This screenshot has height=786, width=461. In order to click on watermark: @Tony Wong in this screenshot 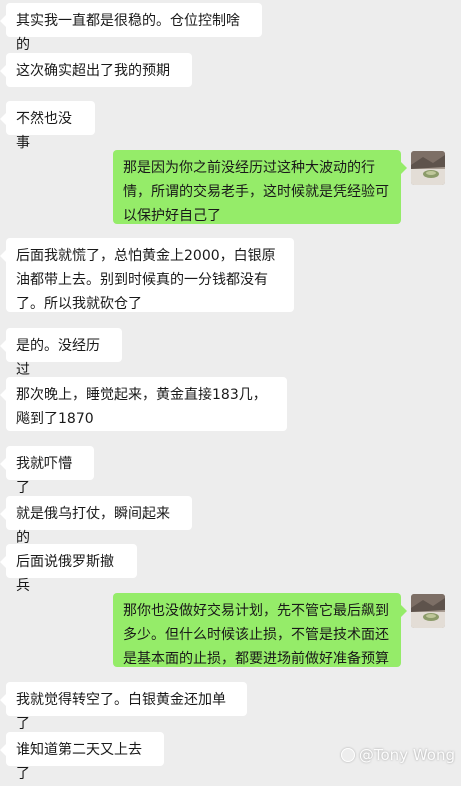, I will do `click(397, 755)`.